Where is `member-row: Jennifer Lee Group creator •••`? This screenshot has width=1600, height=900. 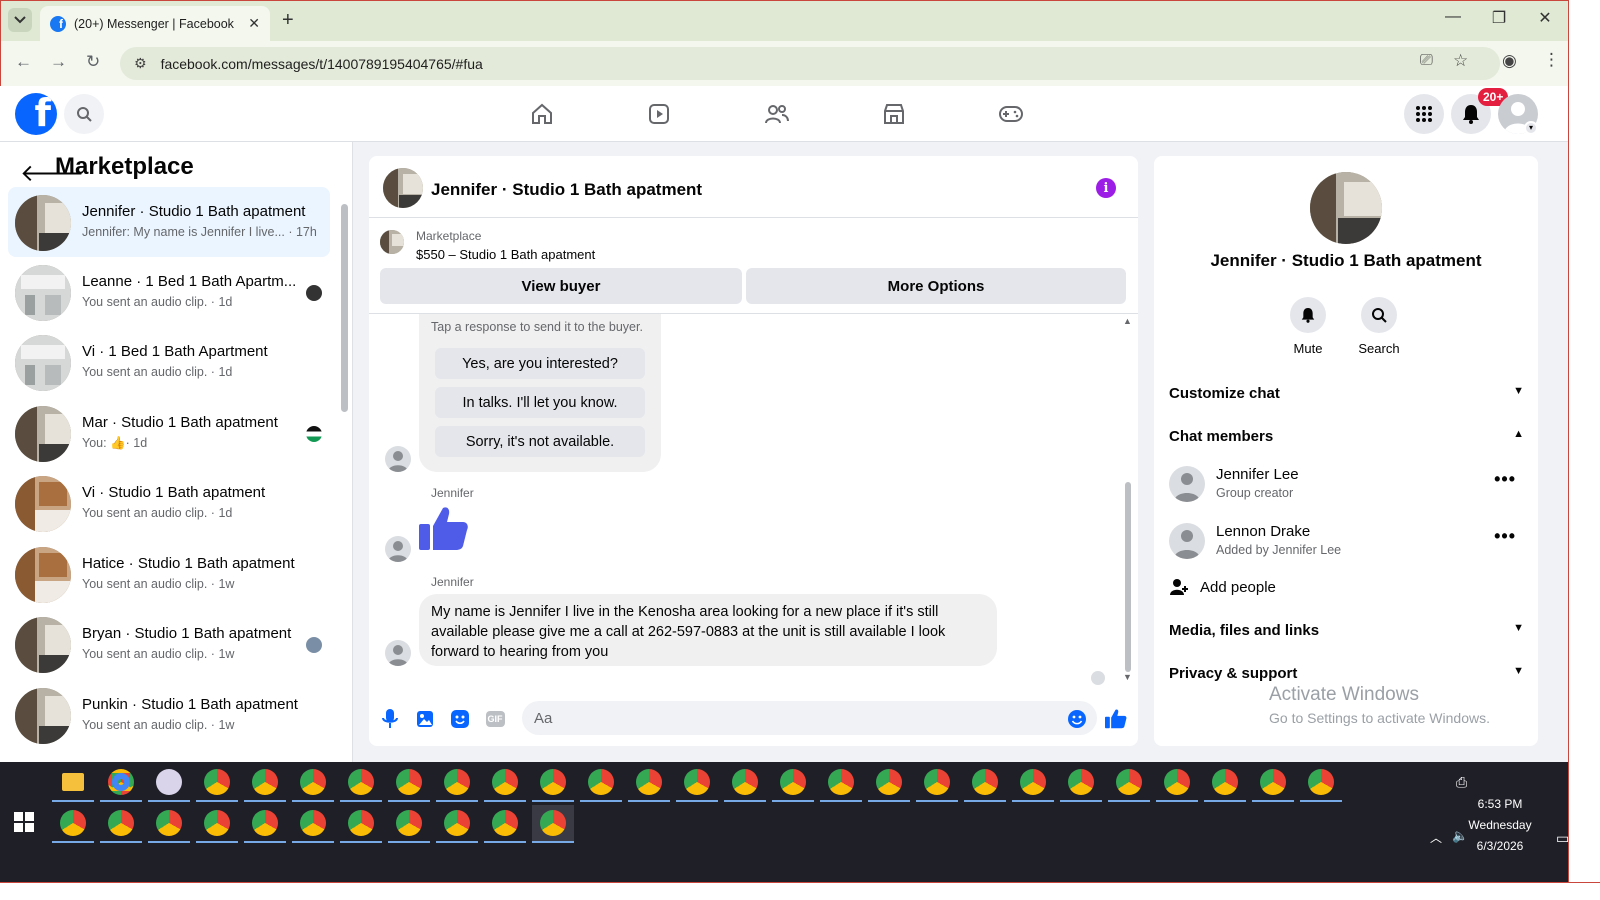
member-row: Jennifer Lee Group creator ••• is located at coordinates (1346, 487).